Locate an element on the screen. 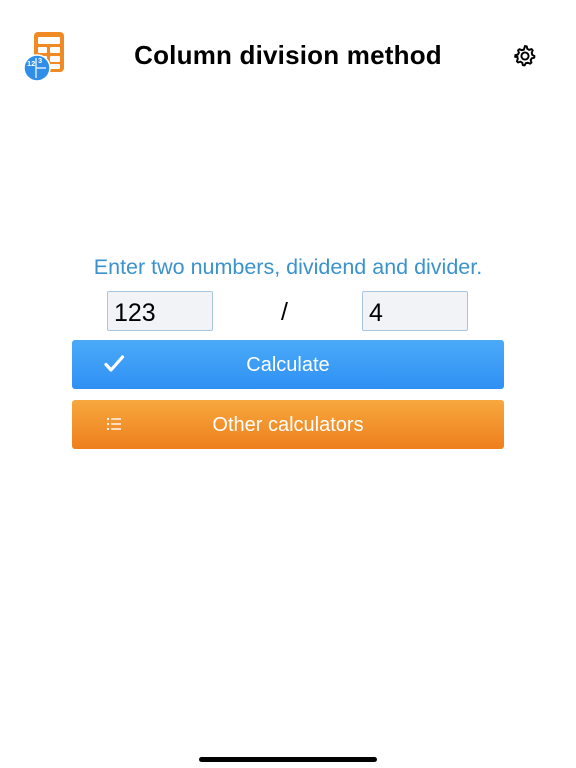 The image size is (576, 768). division-operator: / is located at coordinates (284, 312).